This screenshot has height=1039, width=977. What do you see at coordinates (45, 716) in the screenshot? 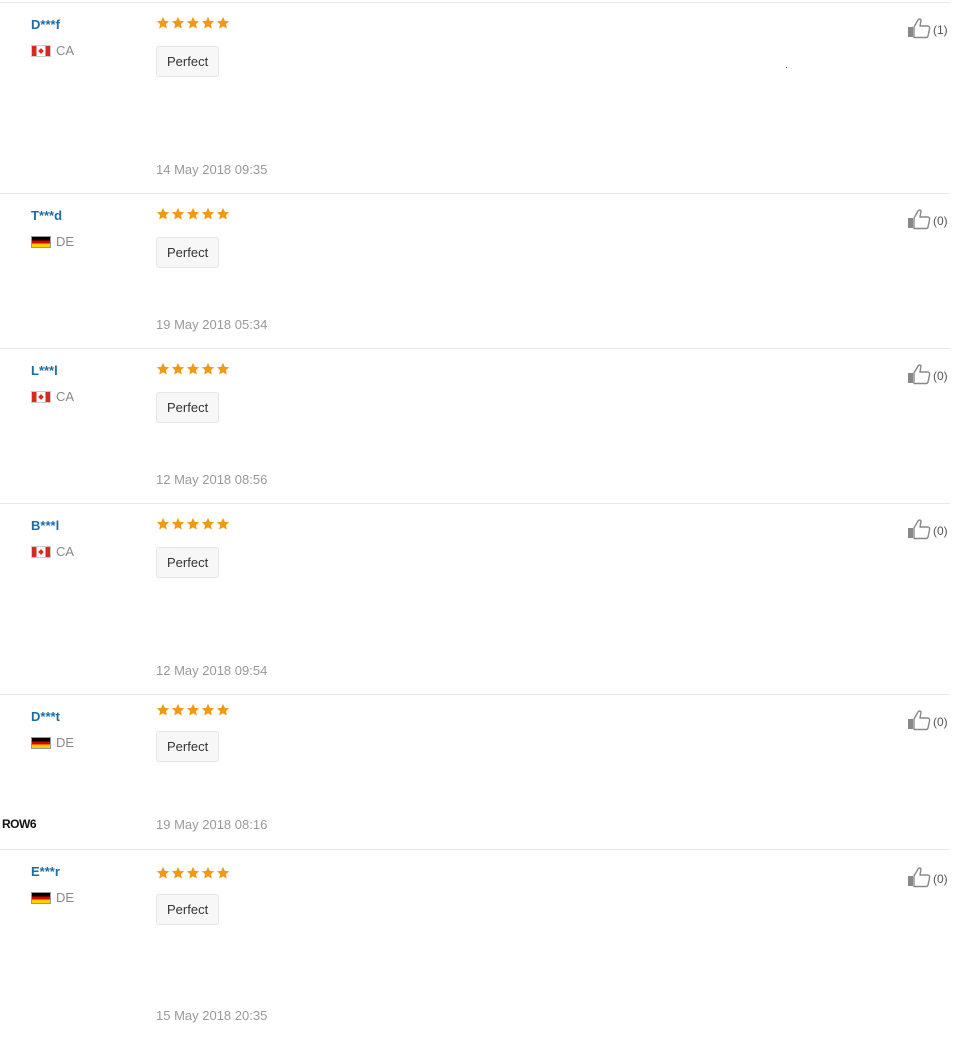
I see `reviewer-name-link: D***t` at bounding box center [45, 716].